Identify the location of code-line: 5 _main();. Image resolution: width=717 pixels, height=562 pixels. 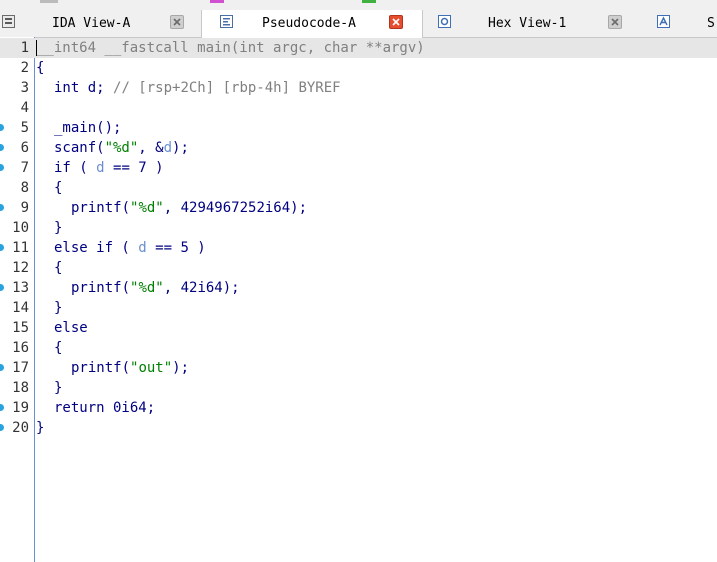
(358, 128).